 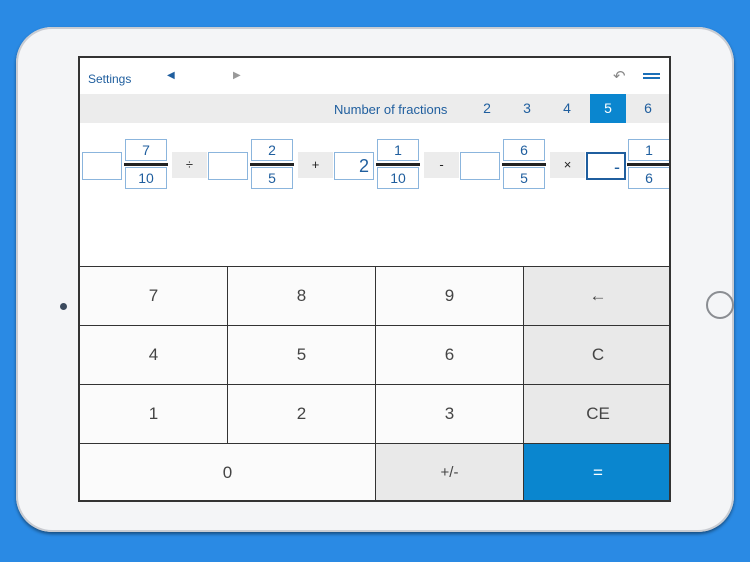 What do you see at coordinates (189, 165) in the screenshot?
I see `operator-button: ÷` at bounding box center [189, 165].